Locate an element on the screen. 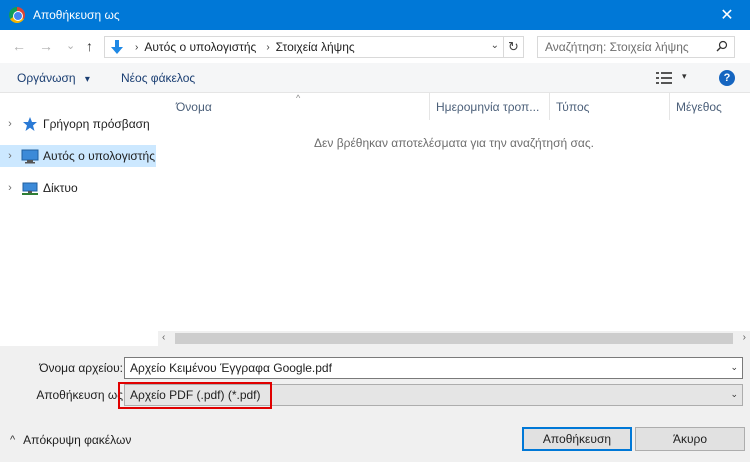 The width and height of the screenshot is (750, 462). search-input: Αναζήτηση: Στοιχεία λήψης is located at coordinates (636, 47).